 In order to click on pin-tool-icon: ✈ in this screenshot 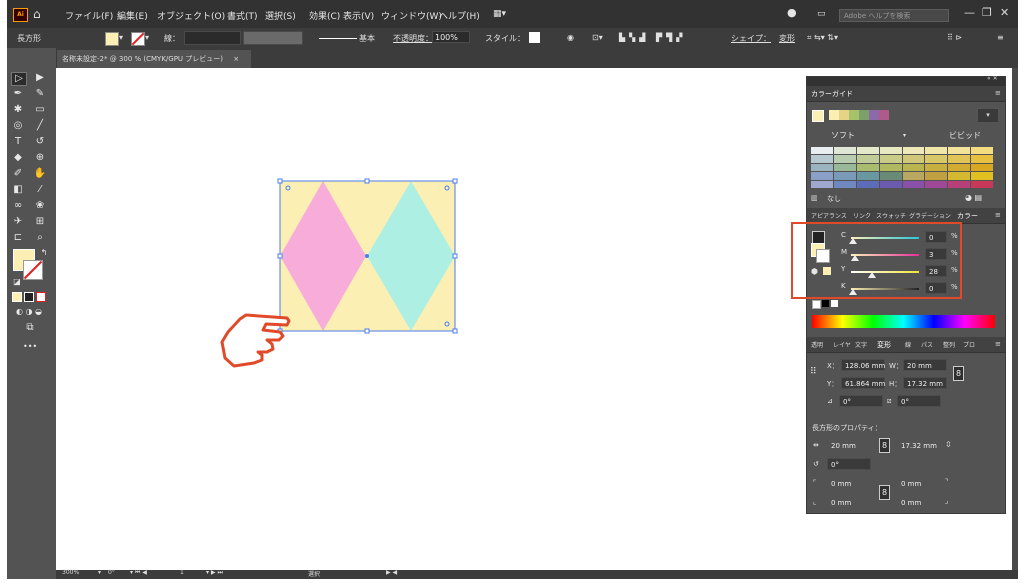, I will do `click(18, 222)`.